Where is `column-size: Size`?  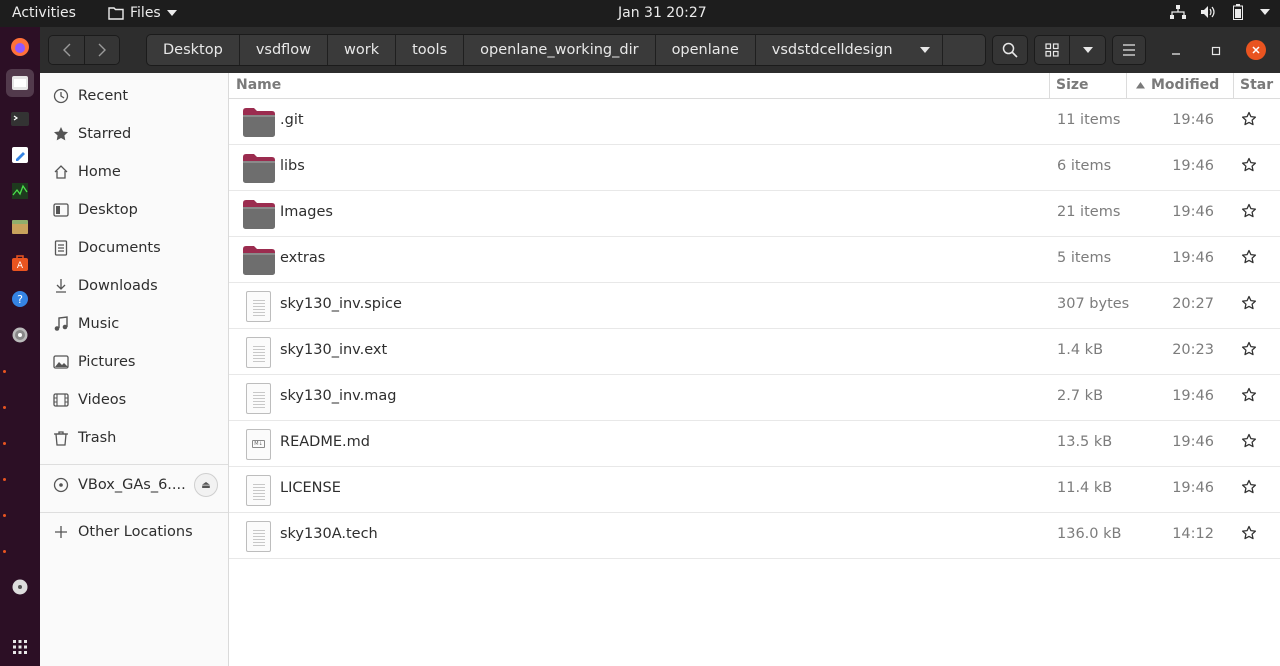
column-size: Size is located at coordinates (1072, 85).